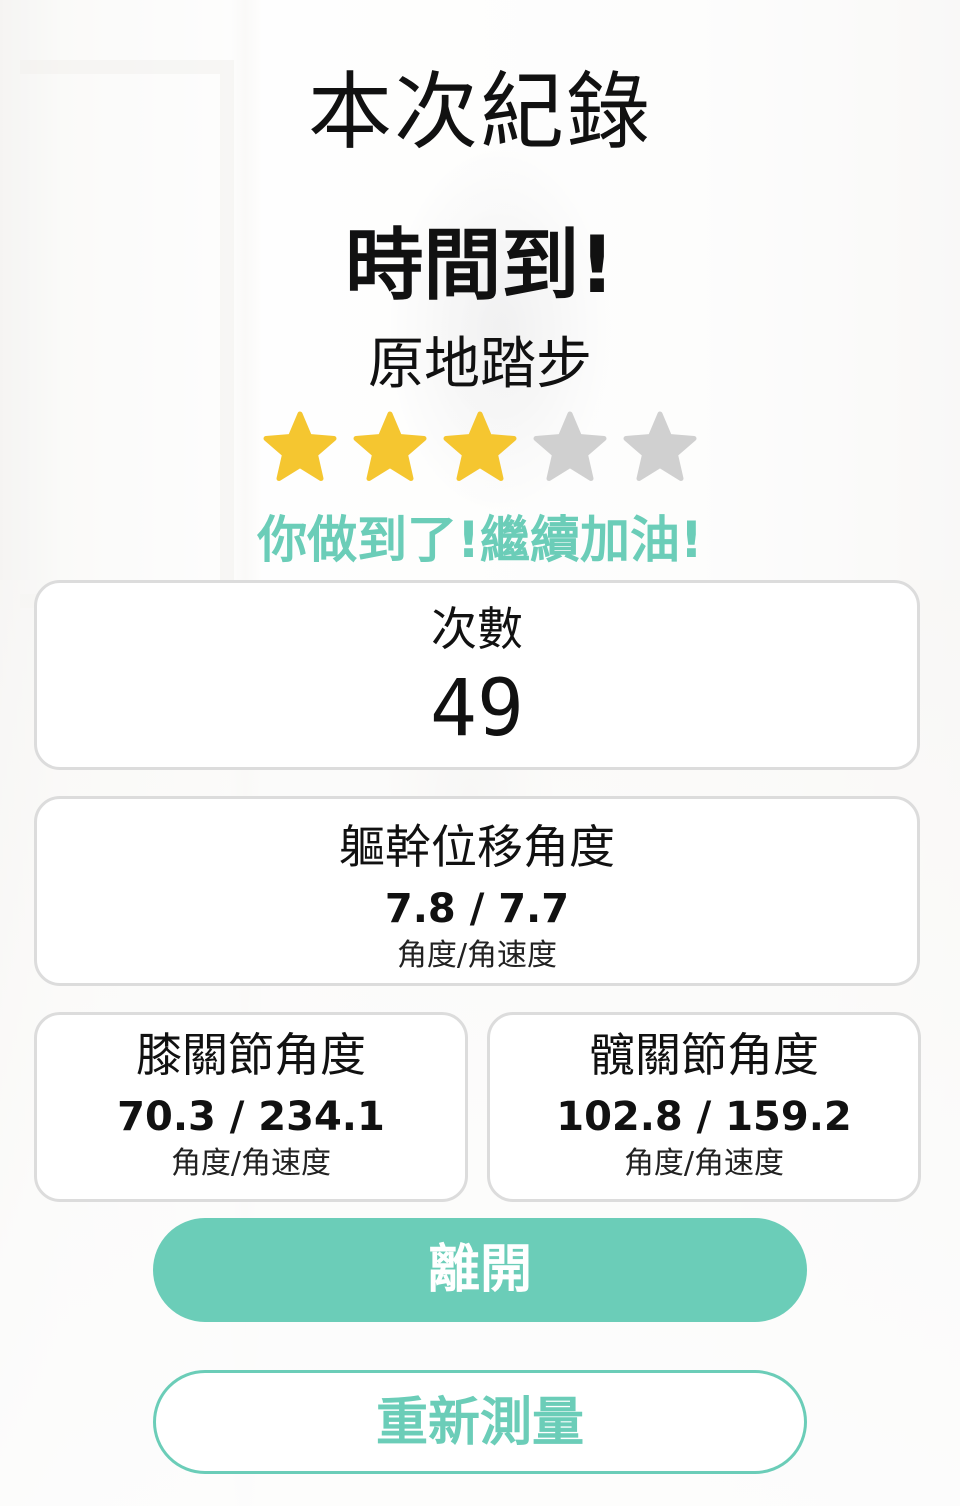 The image size is (960, 1506). Describe the element at coordinates (477, 909) in the screenshot. I see `trunk-value: 7.8 / 7.7` at that location.